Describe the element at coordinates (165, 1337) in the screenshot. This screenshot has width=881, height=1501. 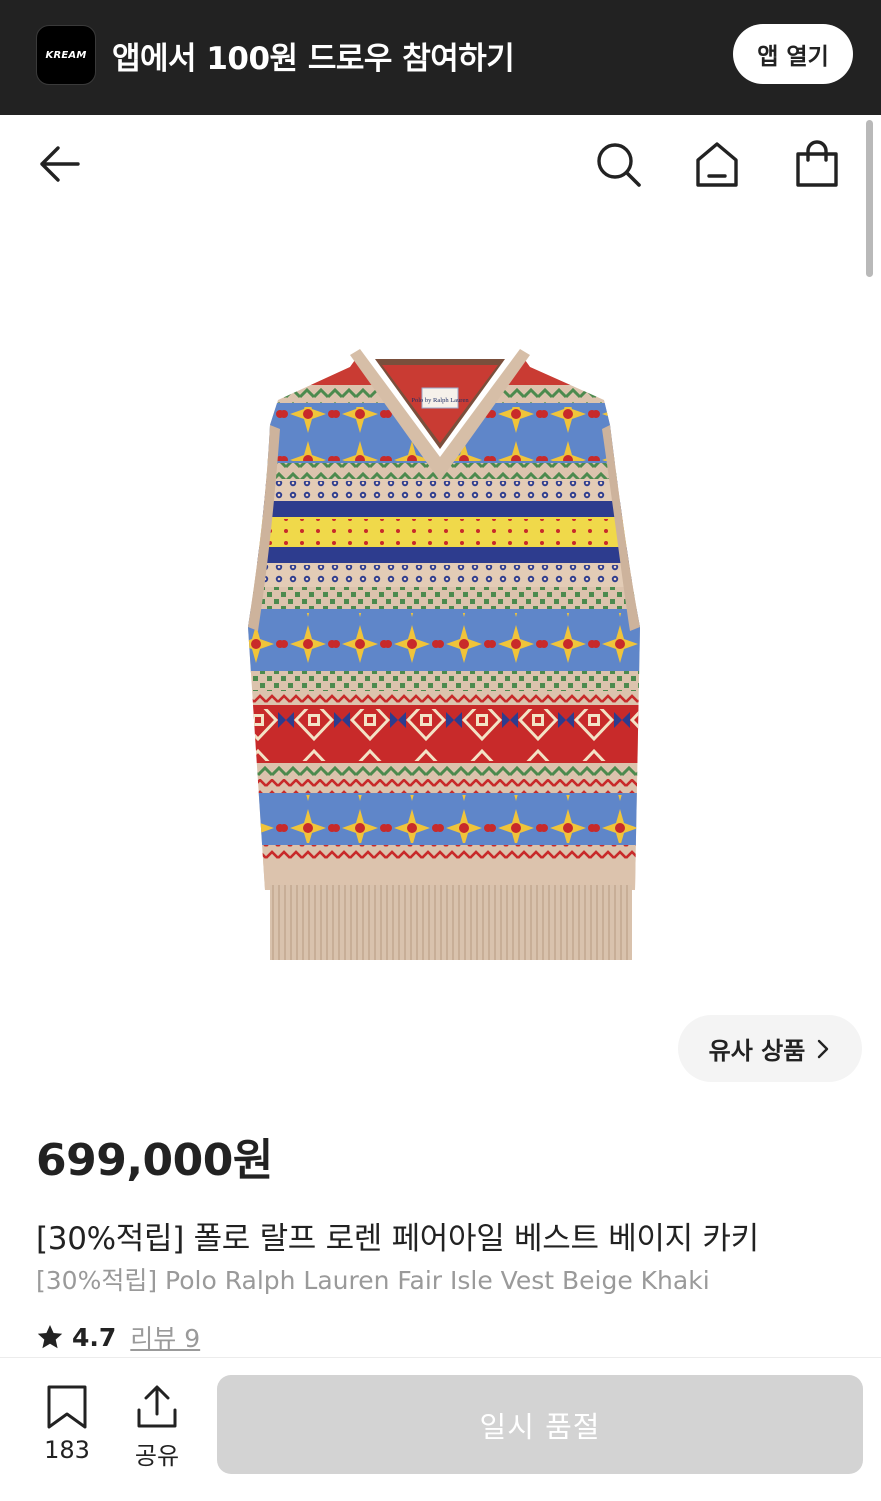
I see `review-link: 리뷰 9` at that location.